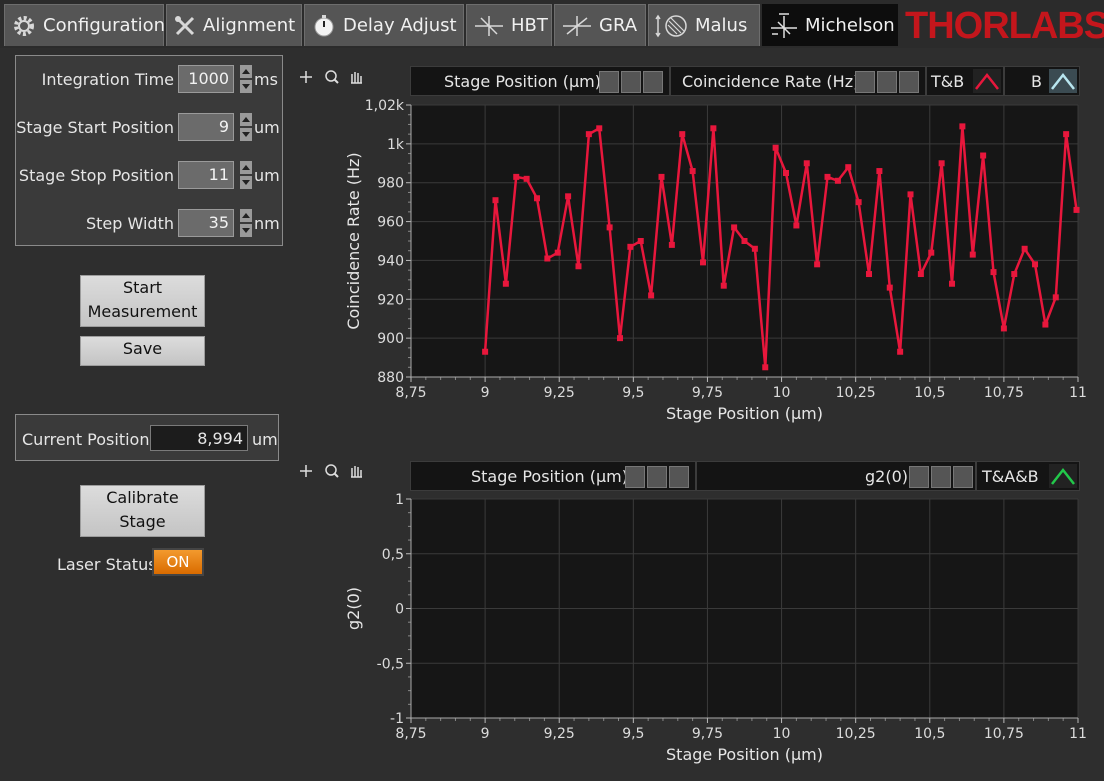 This screenshot has width=1104, height=781. I want to click on y-tick-label: -1, so click(397, 719).